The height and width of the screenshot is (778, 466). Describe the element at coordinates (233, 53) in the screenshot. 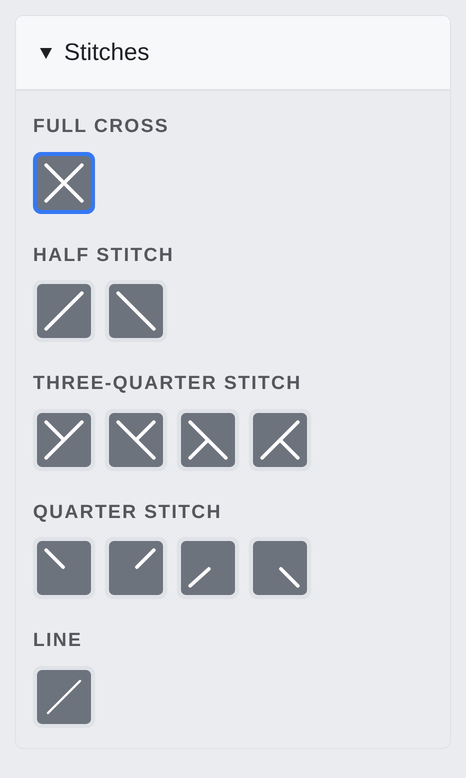

I see `panel-header: Stitches` at that location.